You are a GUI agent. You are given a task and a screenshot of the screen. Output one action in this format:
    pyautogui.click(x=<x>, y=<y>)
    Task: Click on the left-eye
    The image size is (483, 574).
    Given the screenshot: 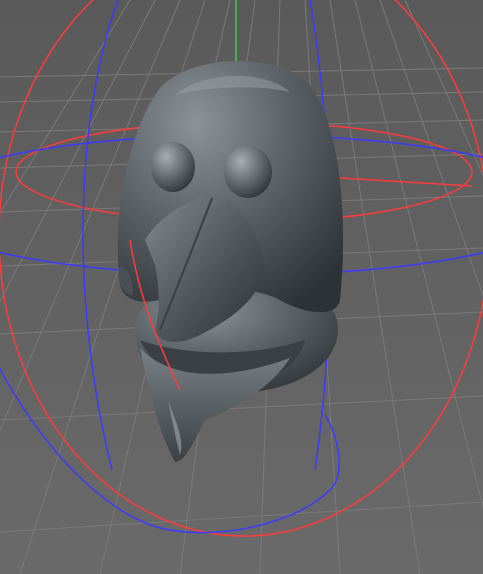 What is the action you would take?
    pyautogui.click(x=173, y=167)
    